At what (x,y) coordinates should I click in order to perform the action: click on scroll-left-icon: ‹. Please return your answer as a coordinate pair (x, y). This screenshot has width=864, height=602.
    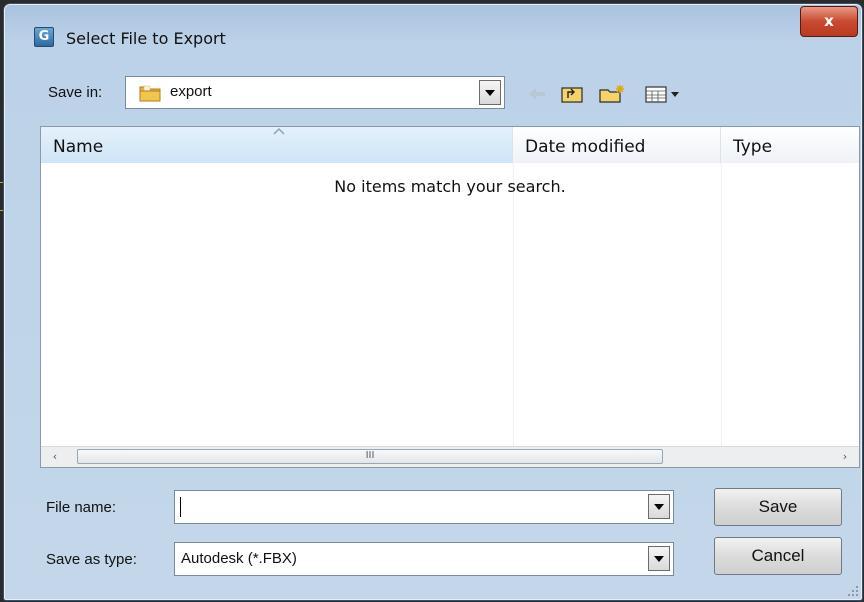
    Looking at the image, I should click on (55, 457).